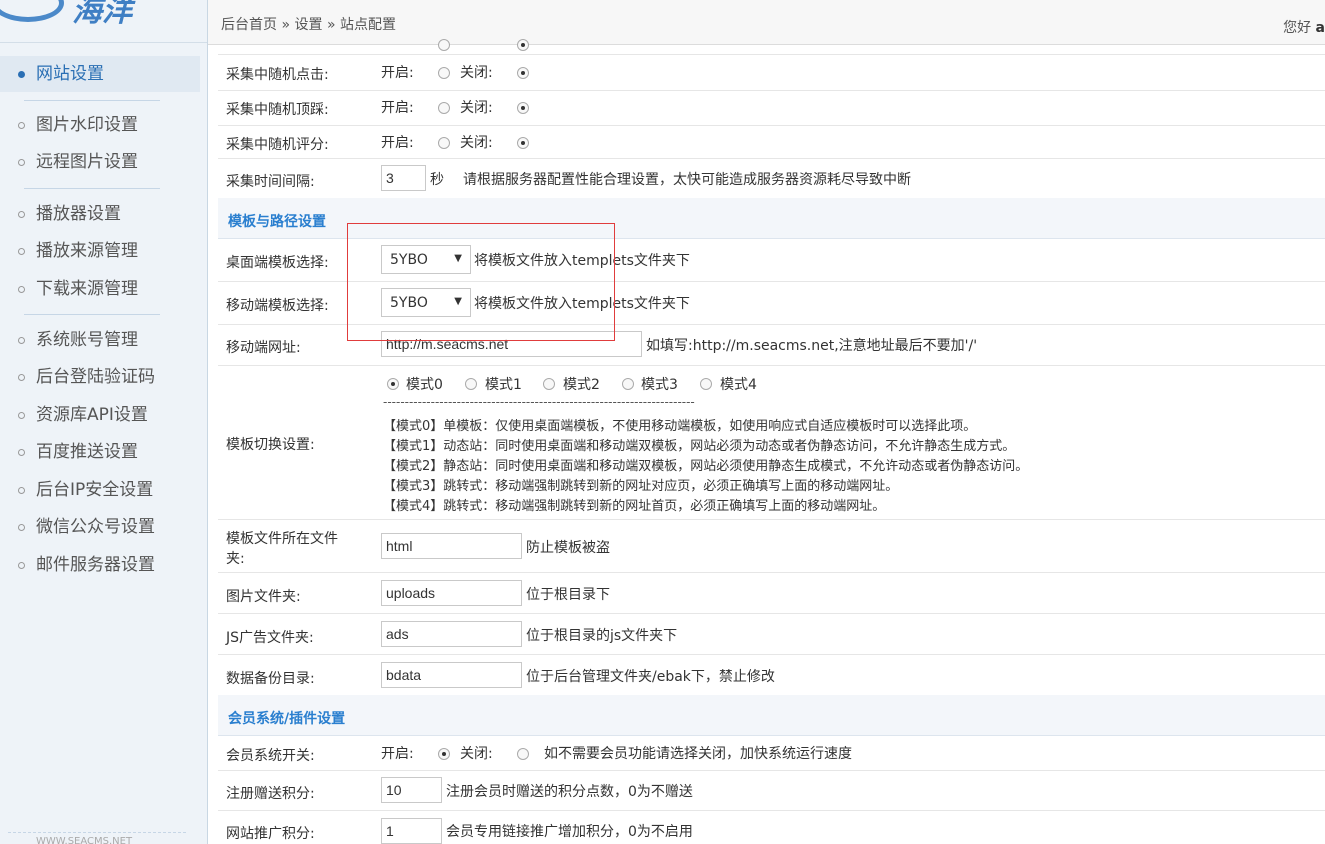 The width and height of the screenshot is (1325, 844). What do you see at coordinates (103, 21) in the screenshot?
I see `logo: 海洋` at bounding box center [103, 21].